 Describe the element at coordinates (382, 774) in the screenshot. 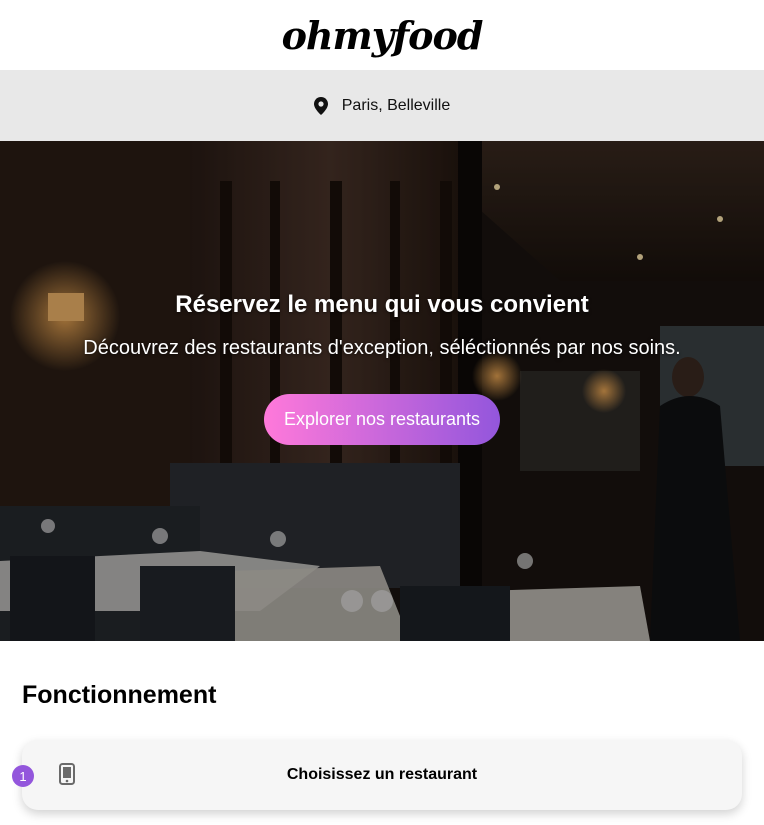

I see `step-label: Choisissez un restaurant` at that location.